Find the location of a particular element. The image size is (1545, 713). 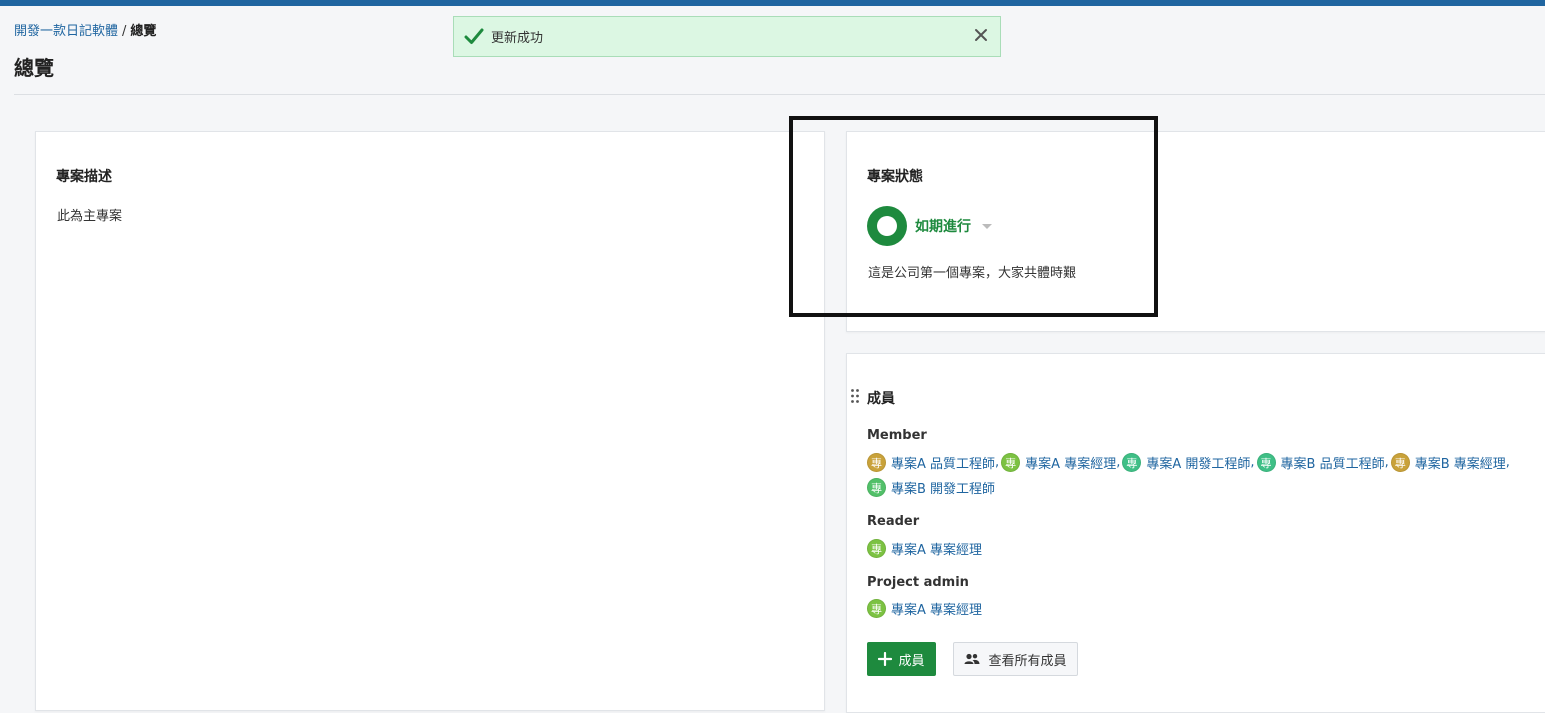

view-all-members-label: 查看所有成員 is located at coordinates (1027, 661).